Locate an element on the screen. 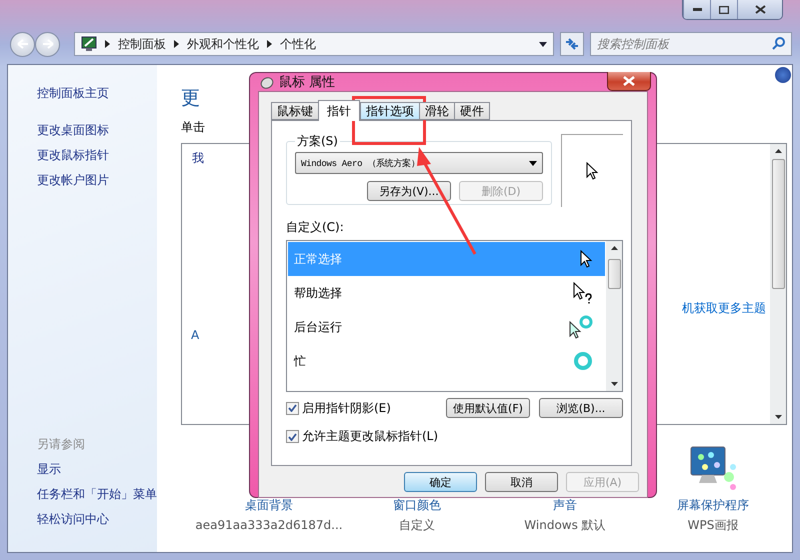 This screenshot has height=560, width=800. maximize-icon is located at coordinates (724, 10).